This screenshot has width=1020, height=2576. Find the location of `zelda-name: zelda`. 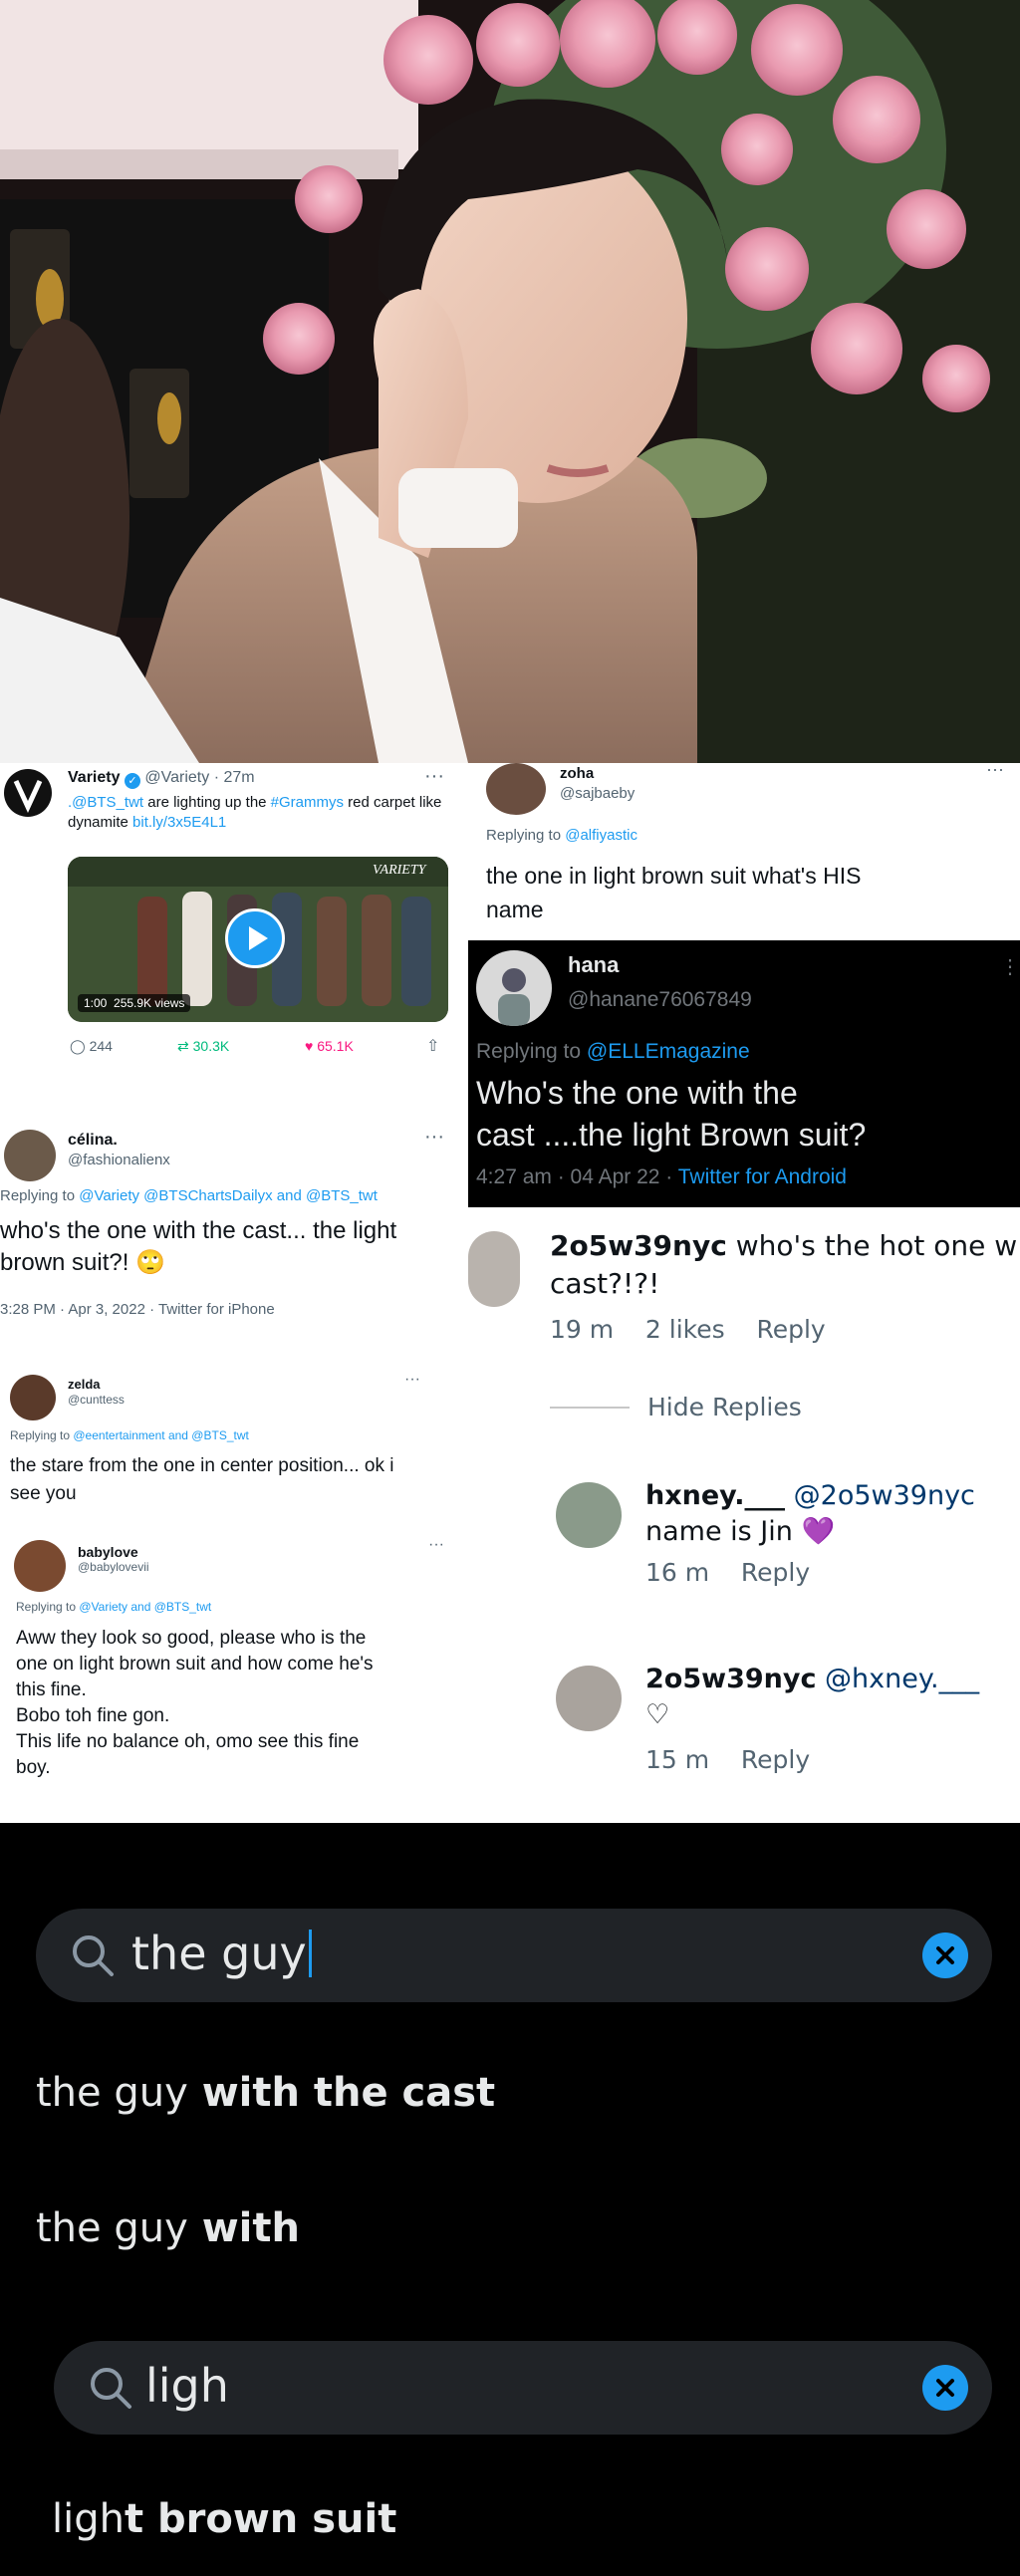

zelda-name: zelda is located at coordinates (84, 1384).